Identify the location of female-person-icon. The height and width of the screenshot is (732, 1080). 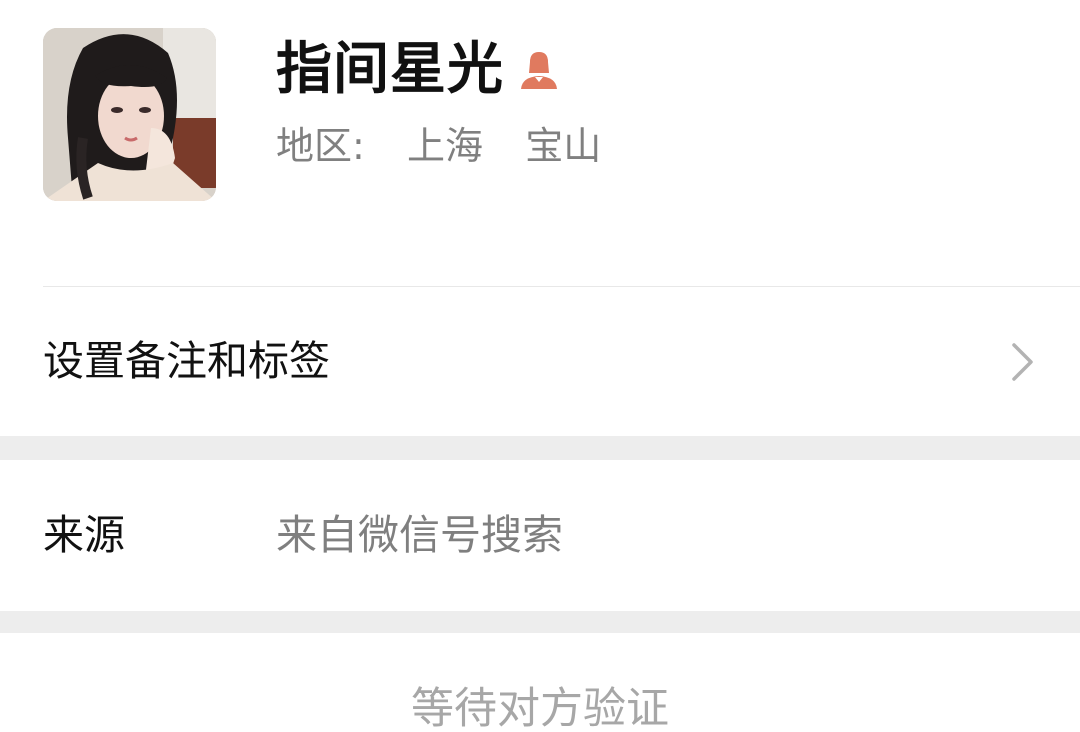
(539, 70).